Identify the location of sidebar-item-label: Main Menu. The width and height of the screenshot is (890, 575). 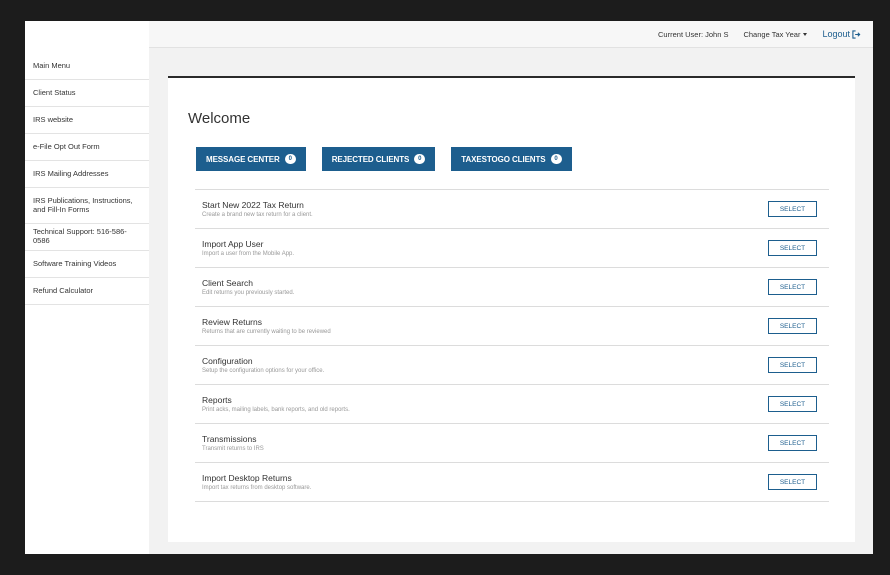
(52, 65).